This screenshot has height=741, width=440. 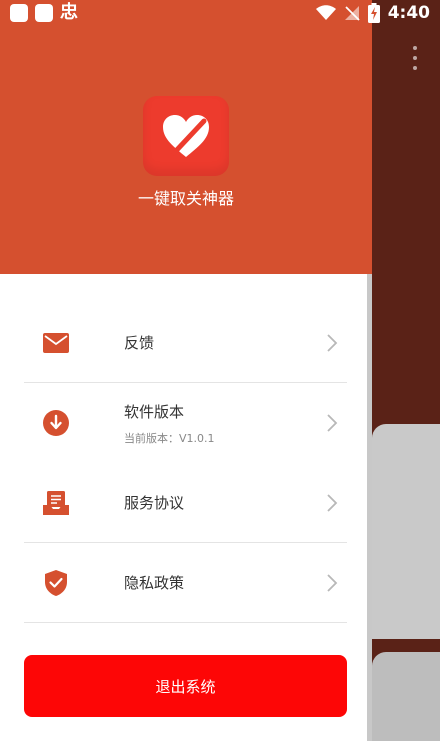 I want to click on no-signal-icon, so click(x=352, y=13).